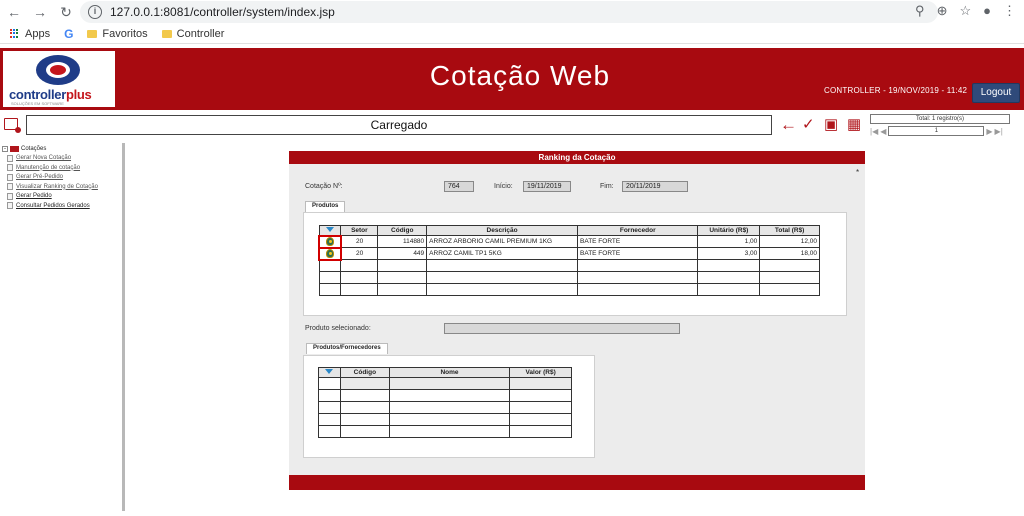  I want to click on pager-total: Total: 1 registro(s), so click(940, 119).